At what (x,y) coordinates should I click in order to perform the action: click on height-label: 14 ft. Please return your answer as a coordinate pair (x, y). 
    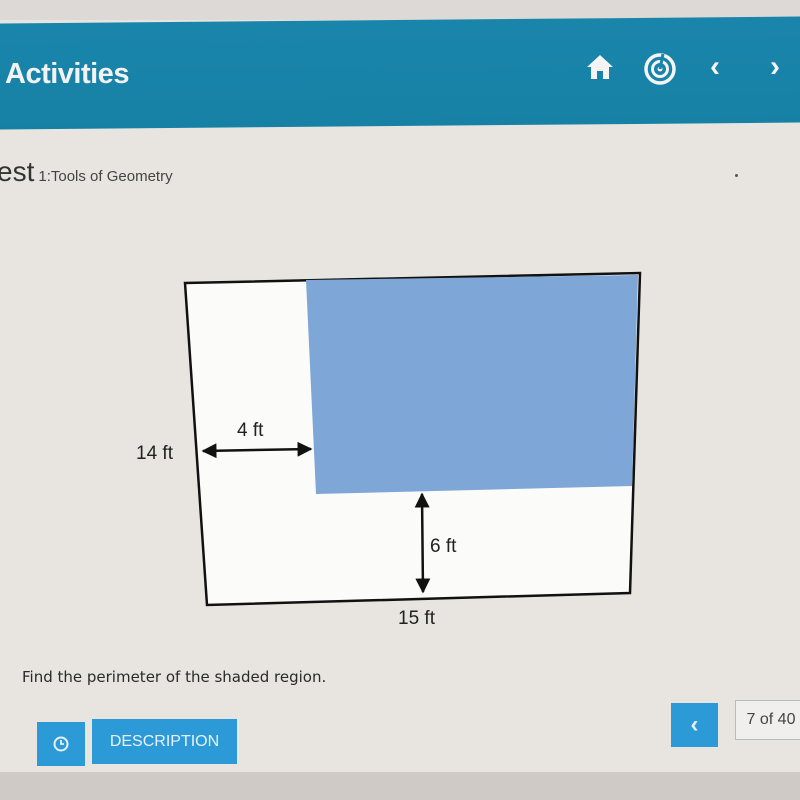
    Looking at the image, I should click on (155, 453).